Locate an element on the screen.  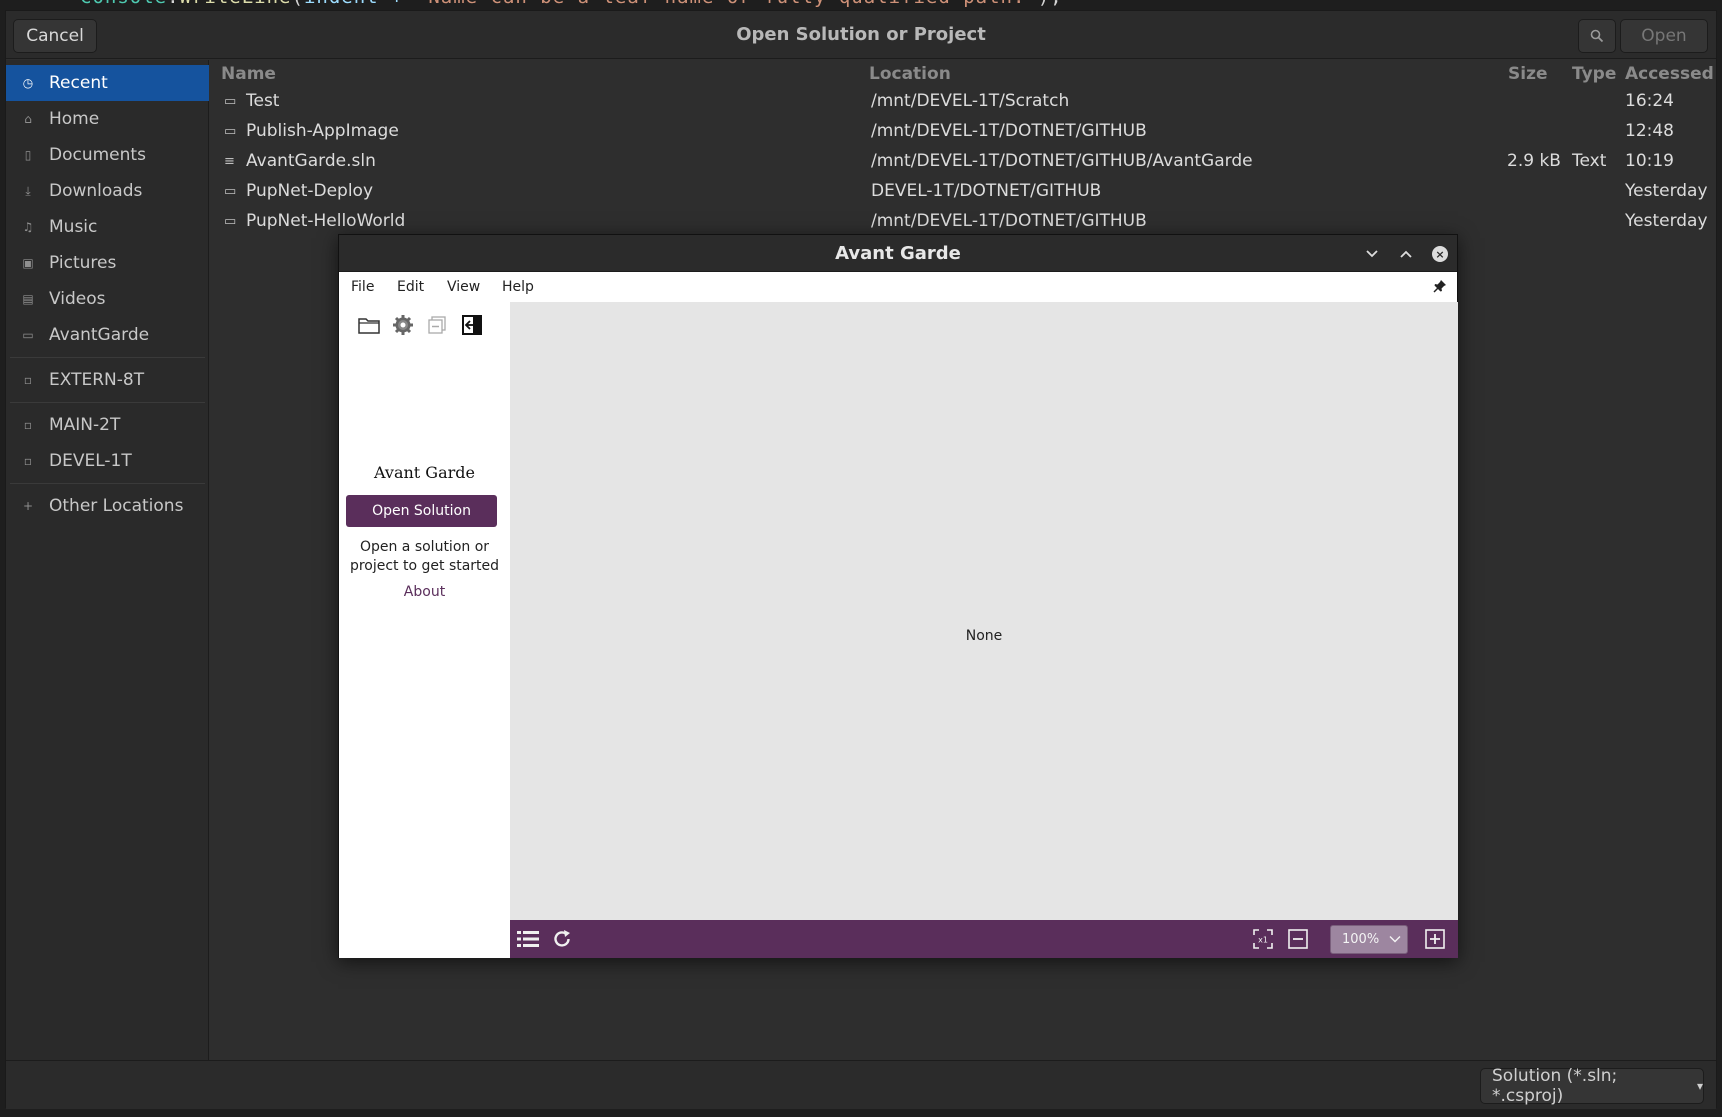
sidebar-item-main-2t: ▫ MAIN-2T is located at coordinates (107, 425).